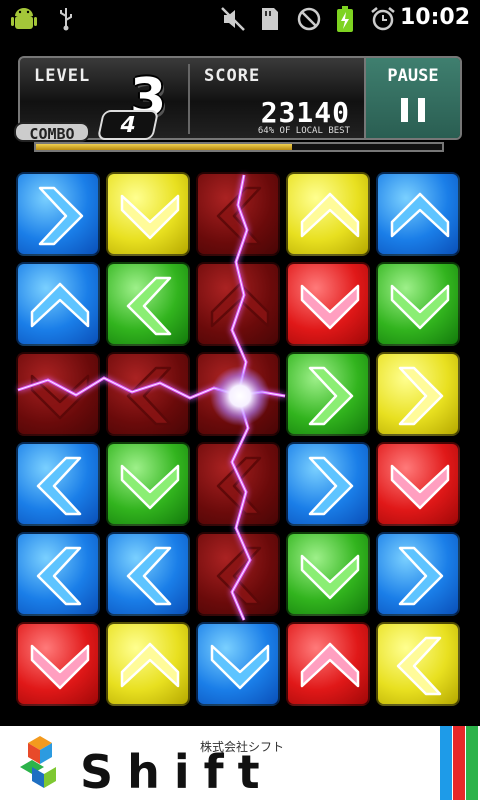  Describe the element at coordinates (413, 76) in the screenshot. I see `pause-label: PAUSE` at that location.